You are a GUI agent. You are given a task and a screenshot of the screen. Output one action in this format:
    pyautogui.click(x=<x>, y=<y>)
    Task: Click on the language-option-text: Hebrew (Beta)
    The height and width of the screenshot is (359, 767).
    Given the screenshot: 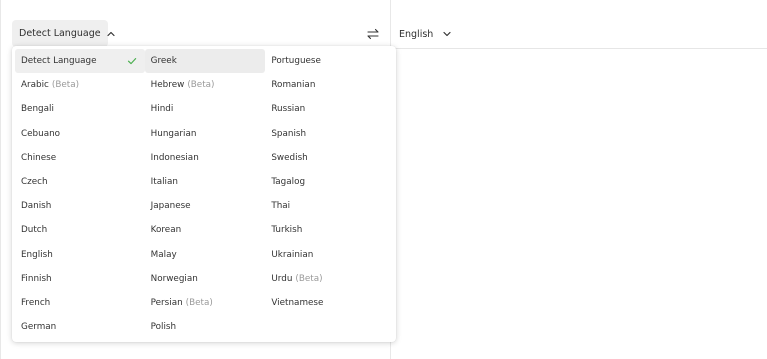 What is the action you would take?
    pyautogui.click(x=183, y=85)
    